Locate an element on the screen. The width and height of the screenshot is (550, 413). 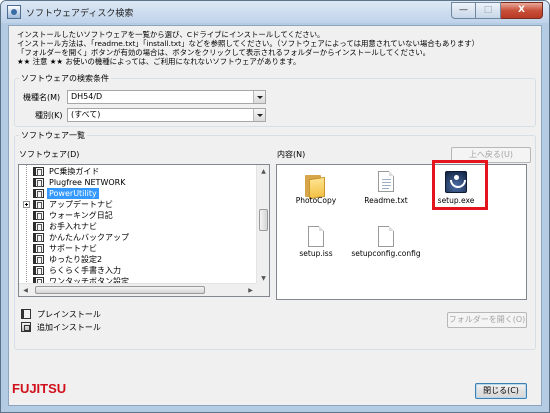
maximize-button: □ is located at coordinates (488, 10).